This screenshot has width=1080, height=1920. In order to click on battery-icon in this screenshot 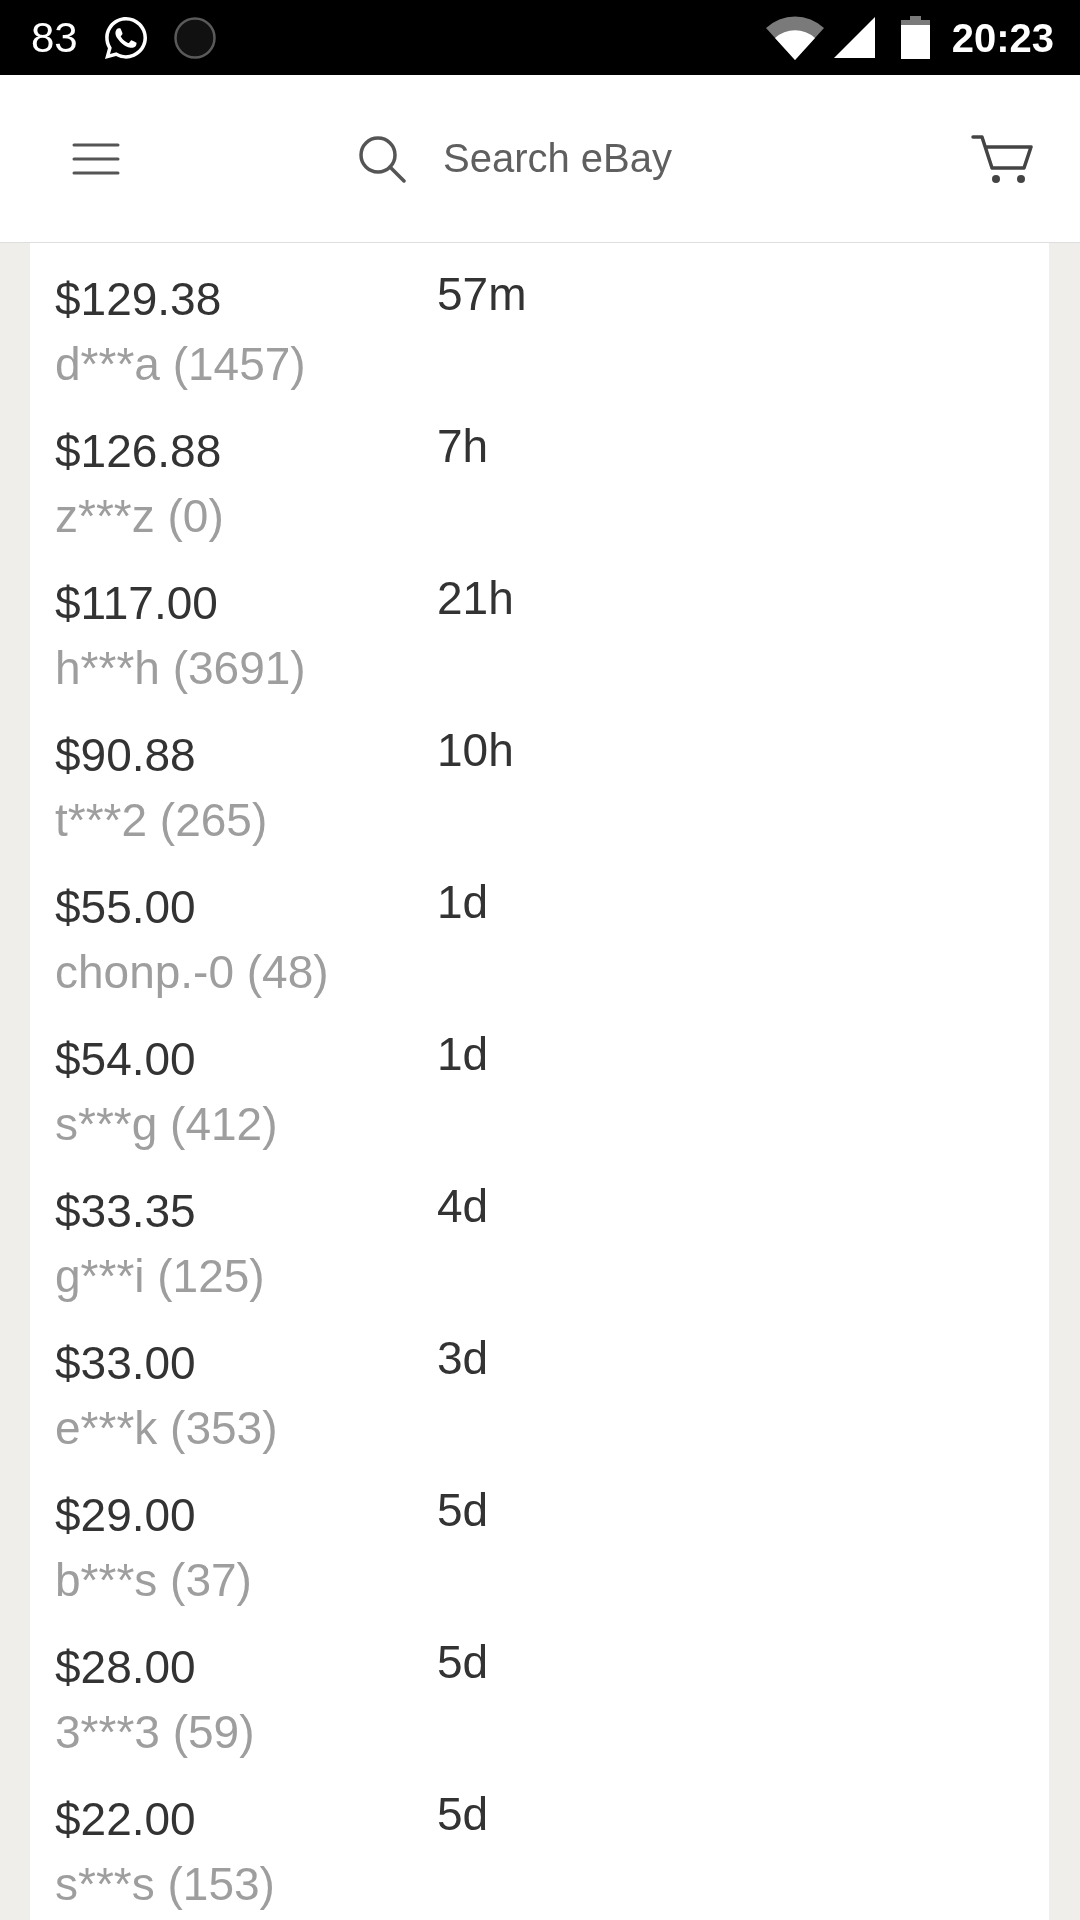, I will do `click(915, 37)`.